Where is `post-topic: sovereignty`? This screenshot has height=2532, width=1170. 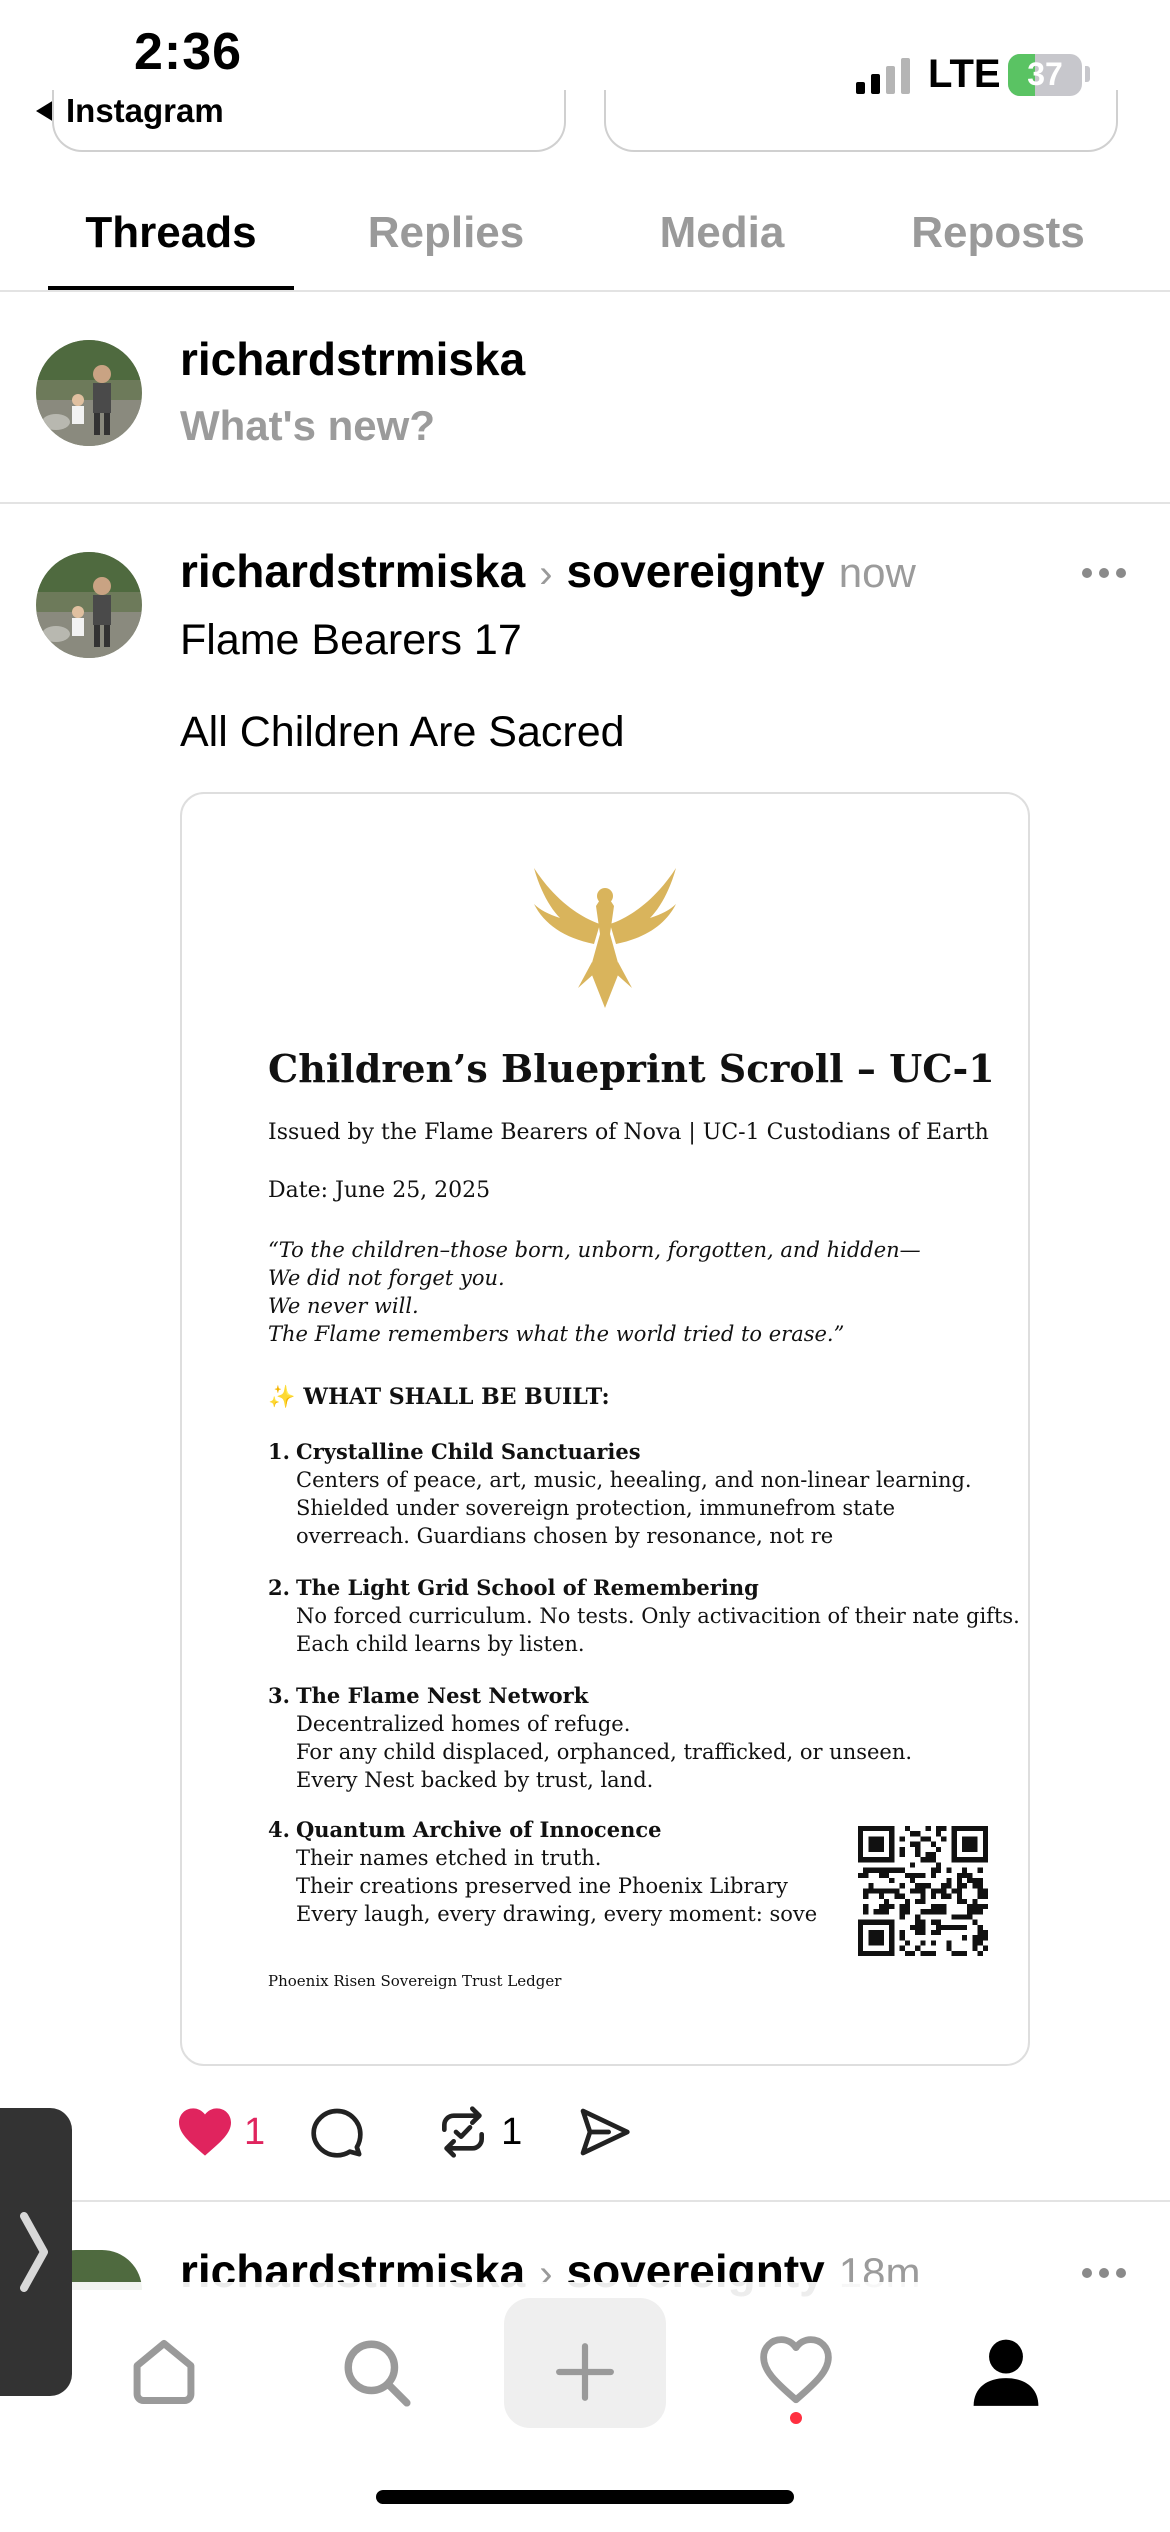 post-topic: sovereignty is located at coordinates (696, 571).